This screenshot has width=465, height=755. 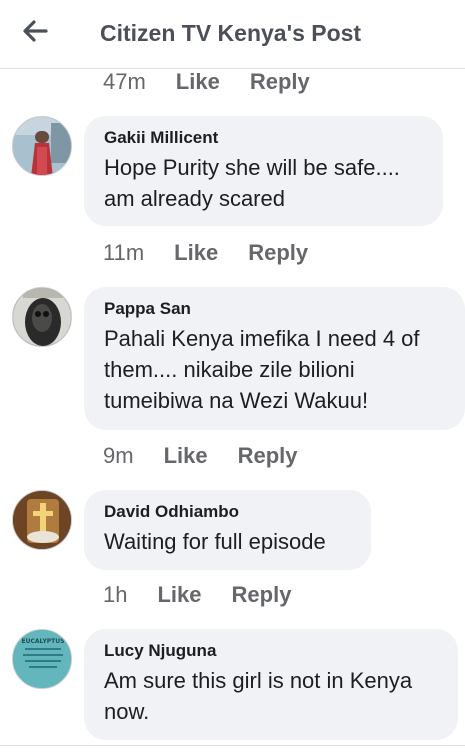 I want to click on avatar-caption: EUCALYPTUS, so click(x=43, y=641).